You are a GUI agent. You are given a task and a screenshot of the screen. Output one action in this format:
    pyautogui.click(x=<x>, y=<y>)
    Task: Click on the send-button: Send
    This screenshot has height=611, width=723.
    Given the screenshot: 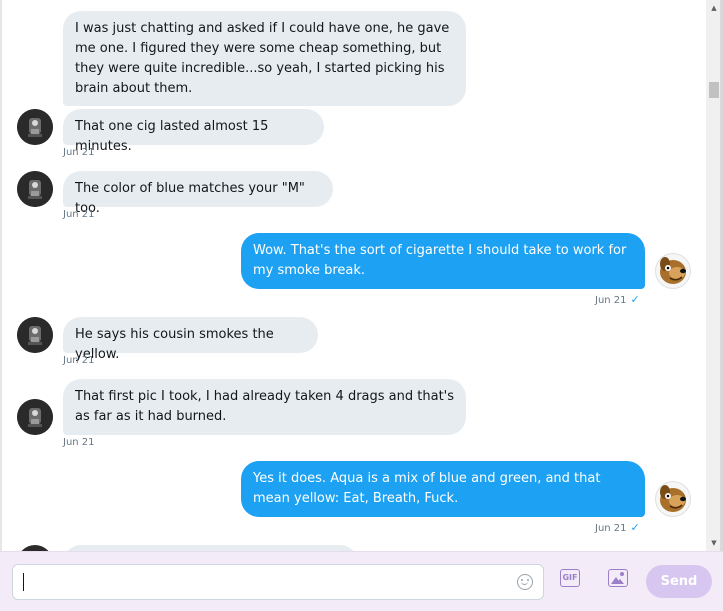 What is the action you would take?
    pyautogui.click(x=679, y=581)
    